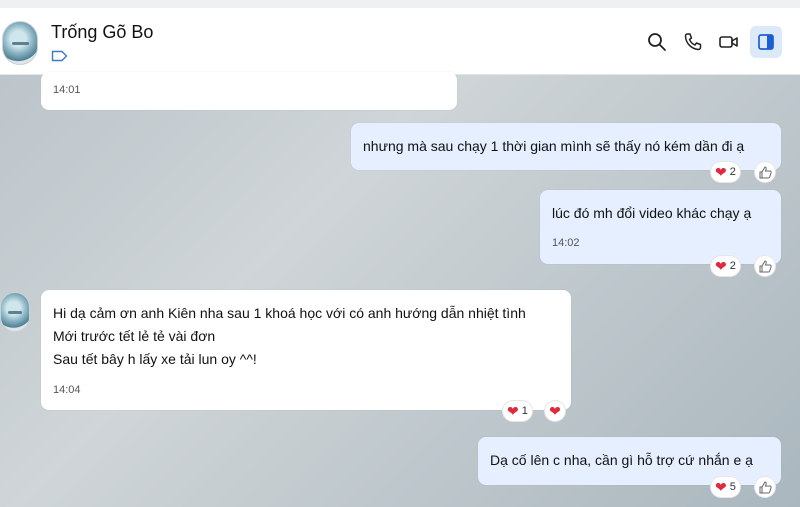  Describe the element at coordinates (400, 41) in the screenshot. I see `chat-header: Trống Gõ Bo` at that location.